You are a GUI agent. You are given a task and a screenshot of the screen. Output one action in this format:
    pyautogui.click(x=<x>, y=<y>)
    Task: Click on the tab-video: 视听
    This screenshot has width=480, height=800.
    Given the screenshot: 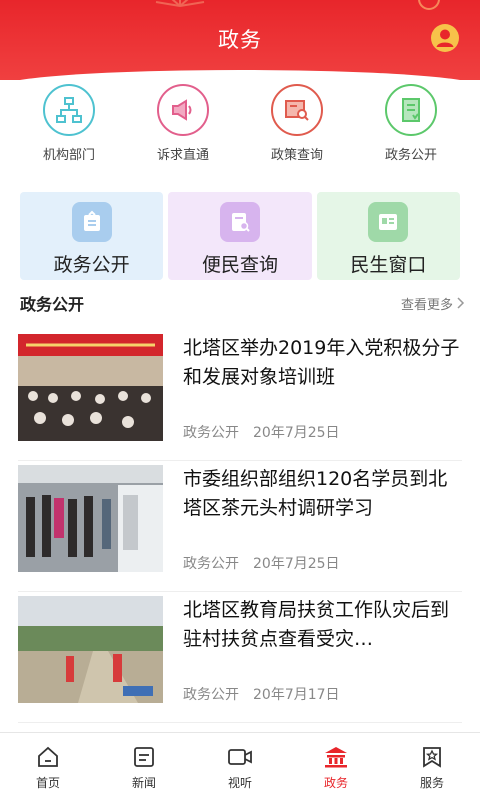 What is the action you would take?
    pyautogui.click(x=240, y=766)
    